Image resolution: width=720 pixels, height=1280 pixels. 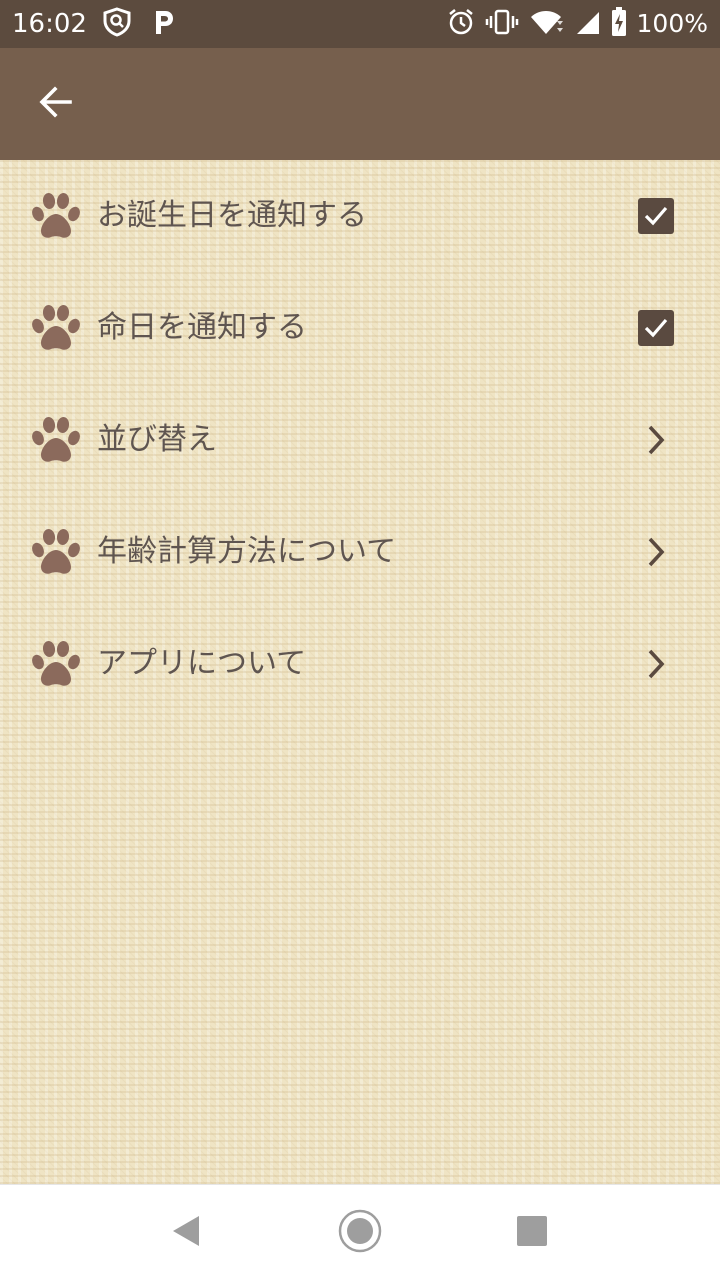 I want to click on setting-about-app: アプリについて, so click(x=360, y=664).